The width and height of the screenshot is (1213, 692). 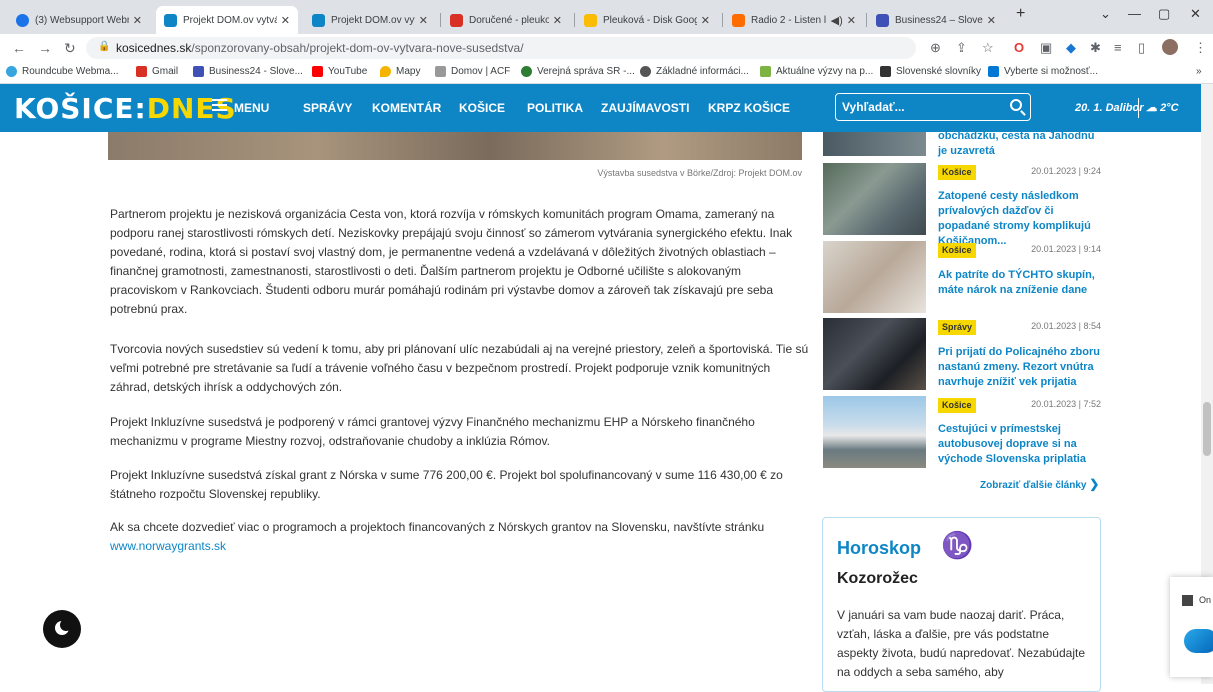 I want to click on browser-menu-icon: ⋮, so click(x=1200, y=48).